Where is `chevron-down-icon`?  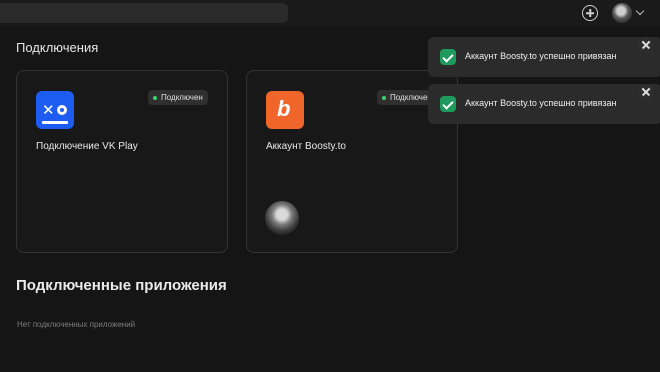
chevron-down-icon is located at coordinates (640, 11).